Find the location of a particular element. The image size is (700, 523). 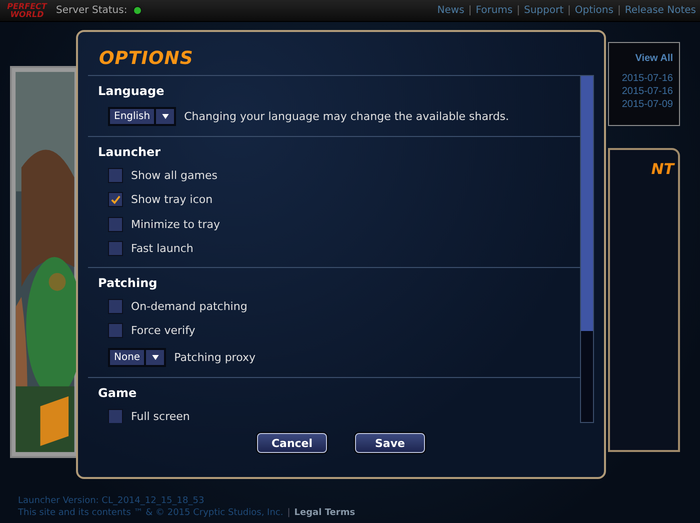

dropdown-label: Patching proxy is located at coordinates (215, 357).